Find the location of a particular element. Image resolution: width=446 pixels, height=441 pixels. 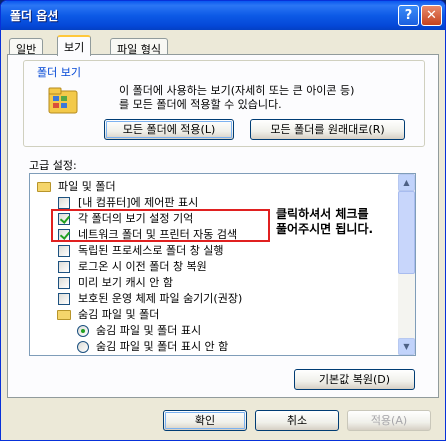

list-item: 숨김 파일 및 폴더 표시 안 함 is located at coordinates (214, 347).